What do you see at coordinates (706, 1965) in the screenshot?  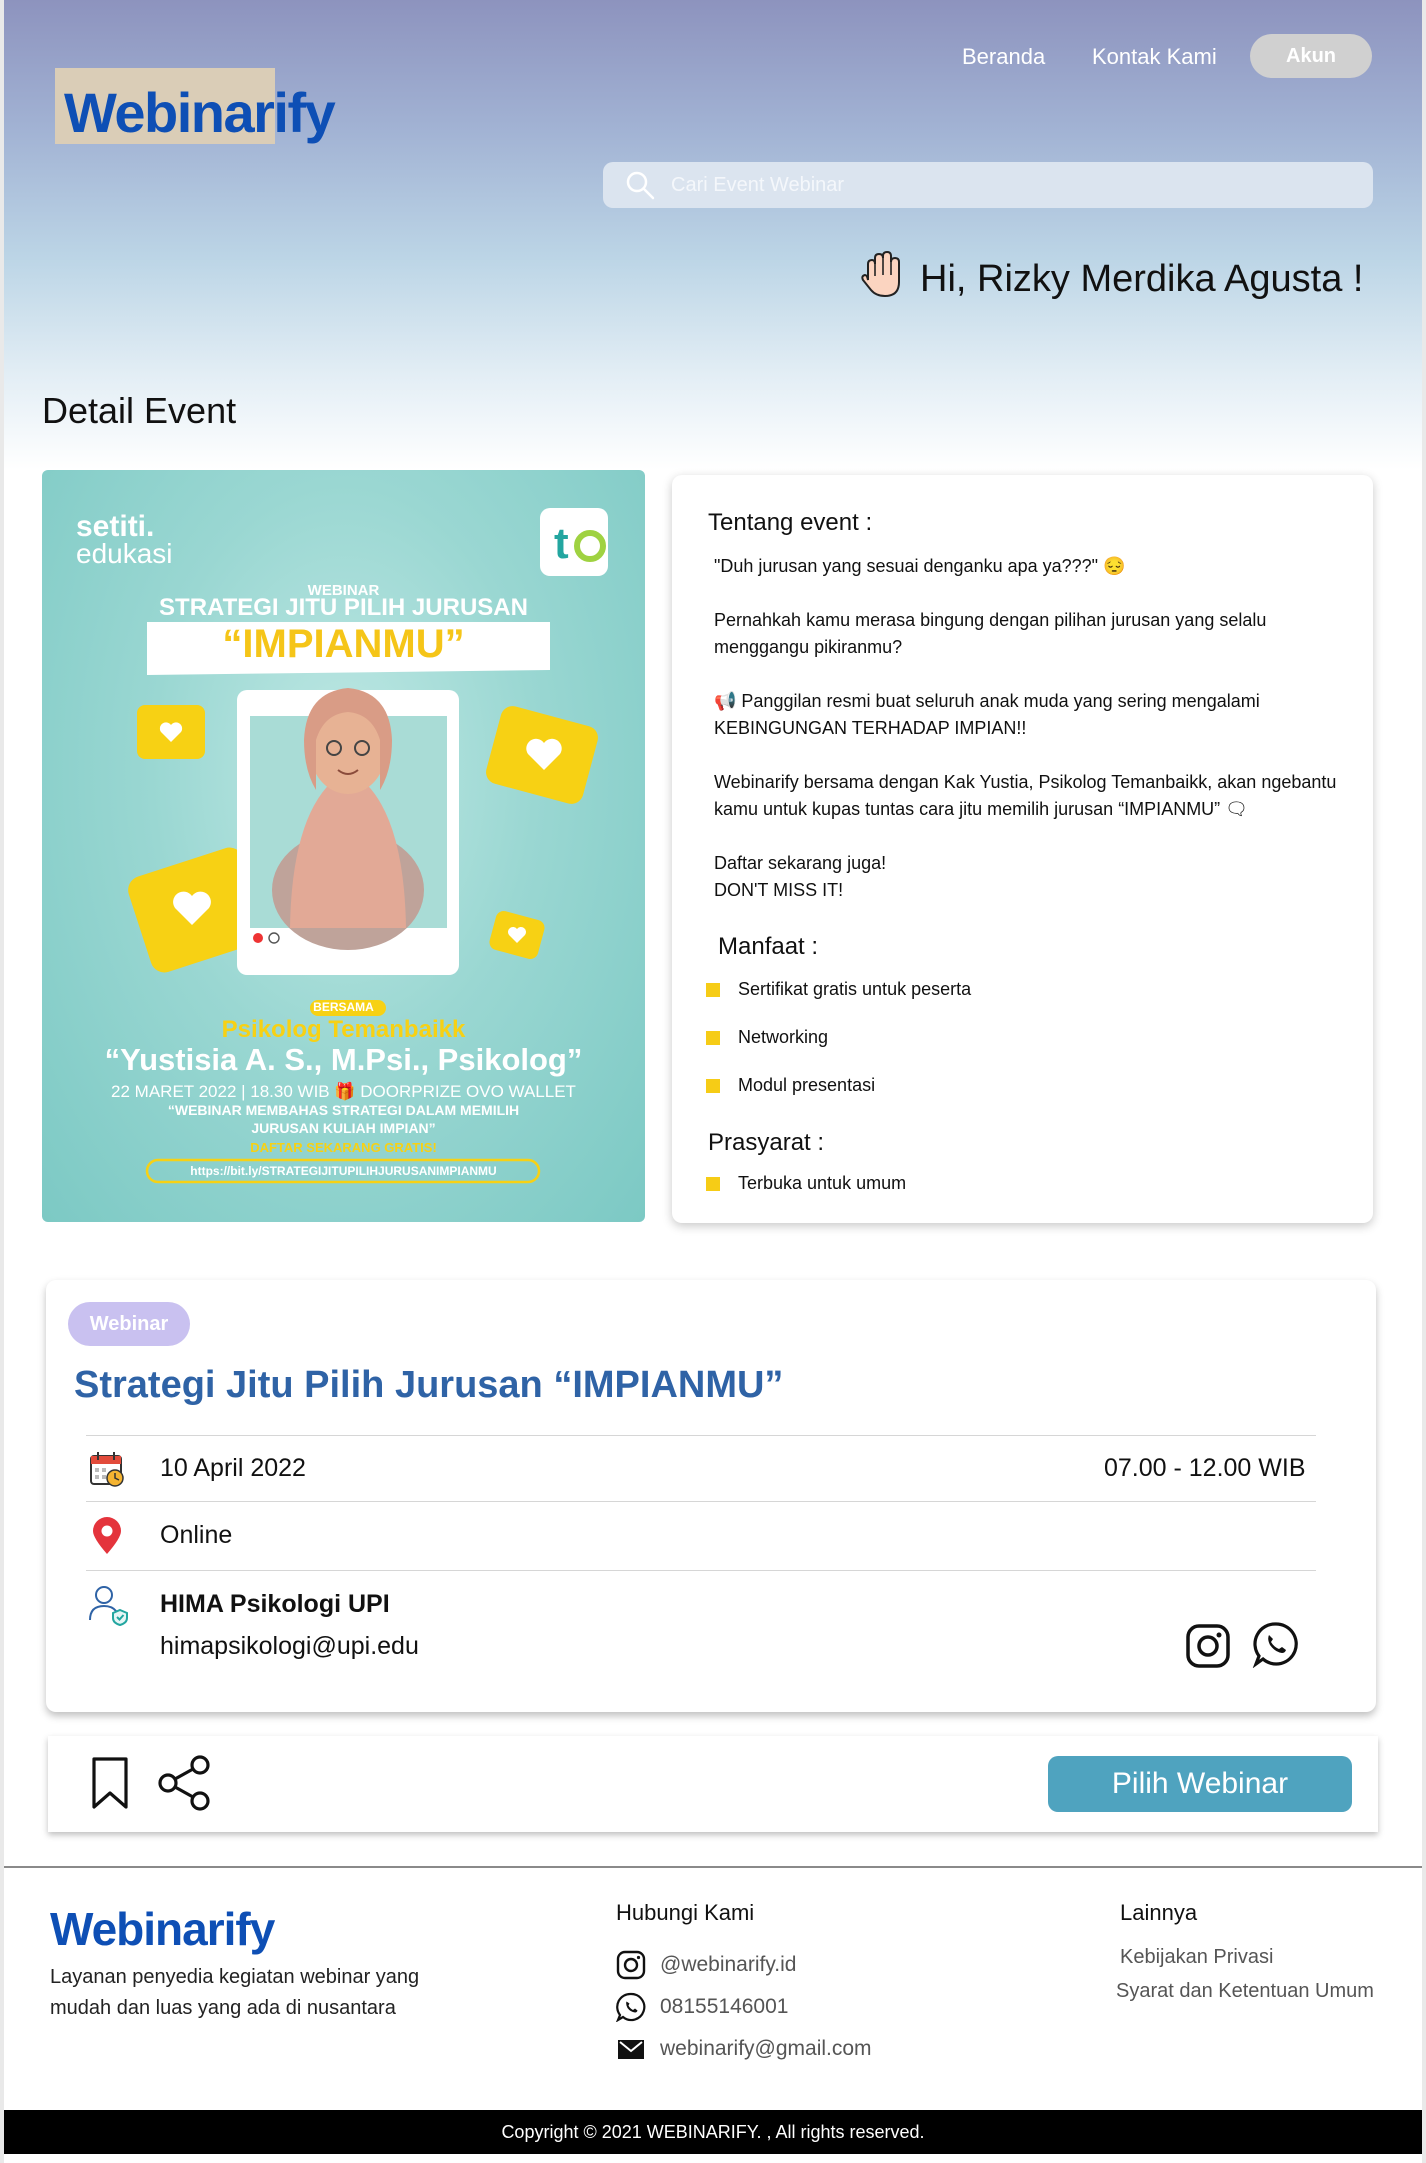 I see `footer-instagram-link: @webinarify.id` at bounding box center [706, 1965].